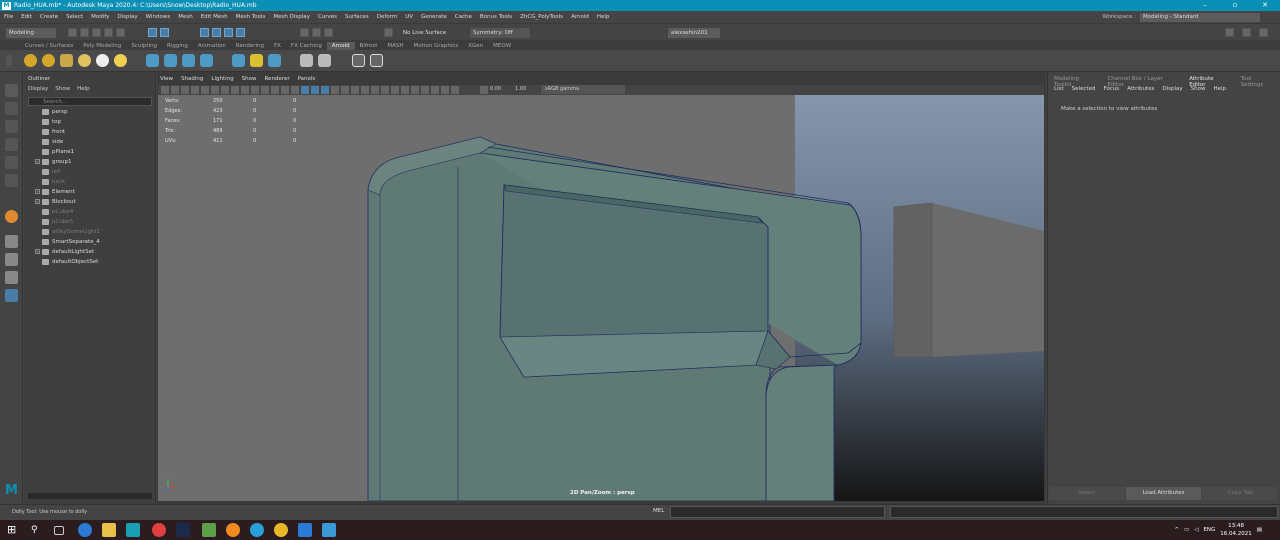 This screenshot has width=1280, height=540. What do you see at coordinates (188, 60) in the screenshot?
I see `curve-collector-icon` at bounding box center [188, 60].